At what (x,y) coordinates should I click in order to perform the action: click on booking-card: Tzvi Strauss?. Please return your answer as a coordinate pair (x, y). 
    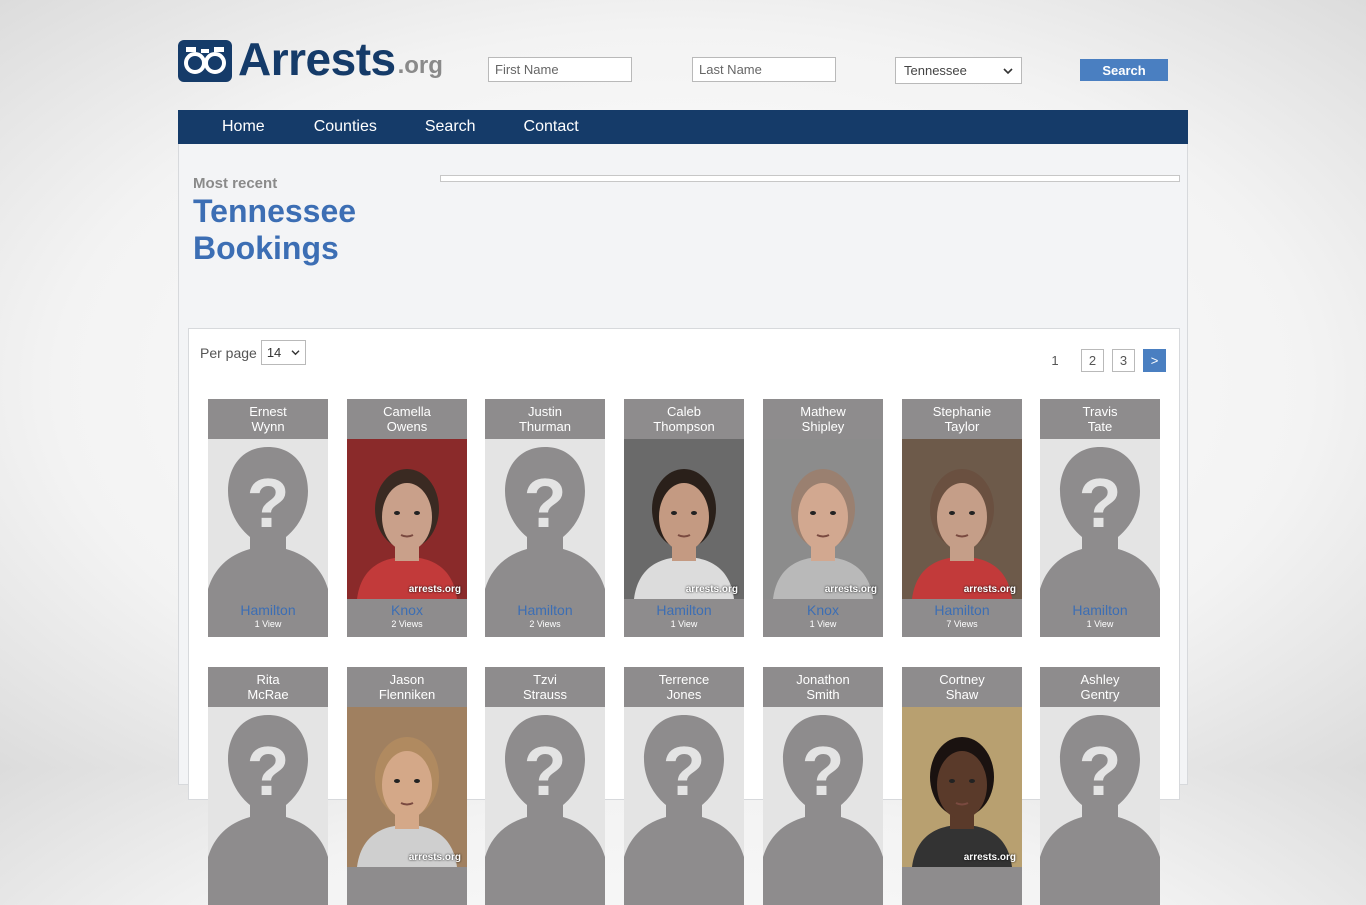
    Looking at the image, I should click on (545, 786).